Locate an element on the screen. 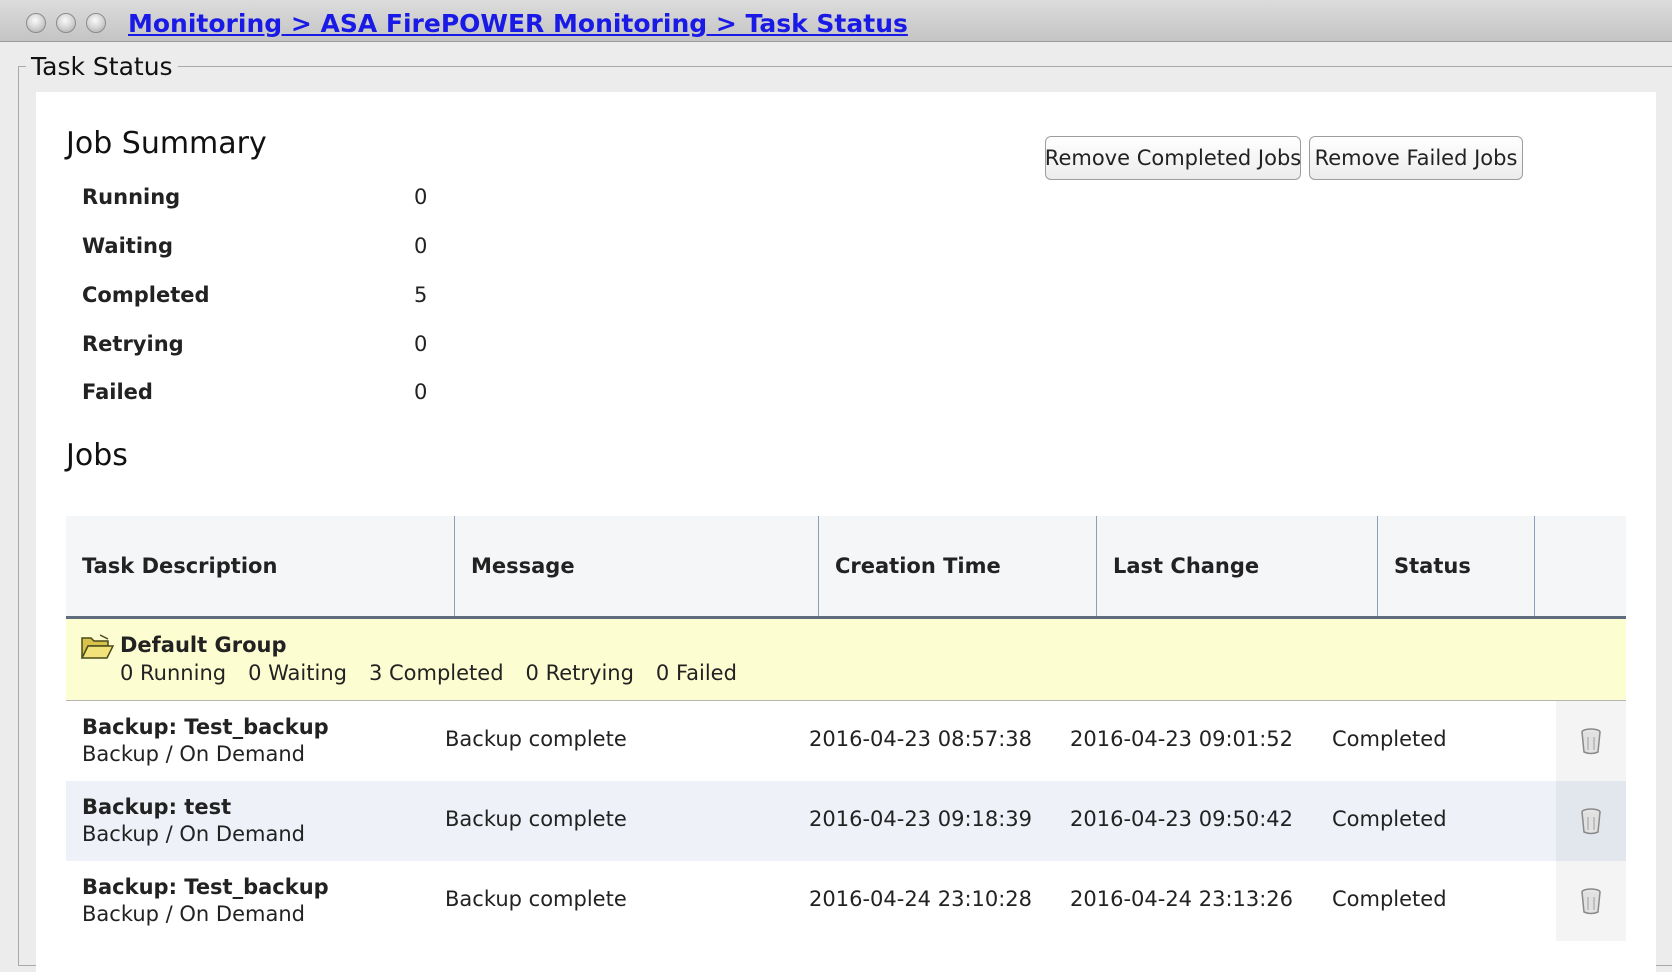 This screenshot has width=1672, height=972. task-name: Backup: test is located at coordinates (157, 807).